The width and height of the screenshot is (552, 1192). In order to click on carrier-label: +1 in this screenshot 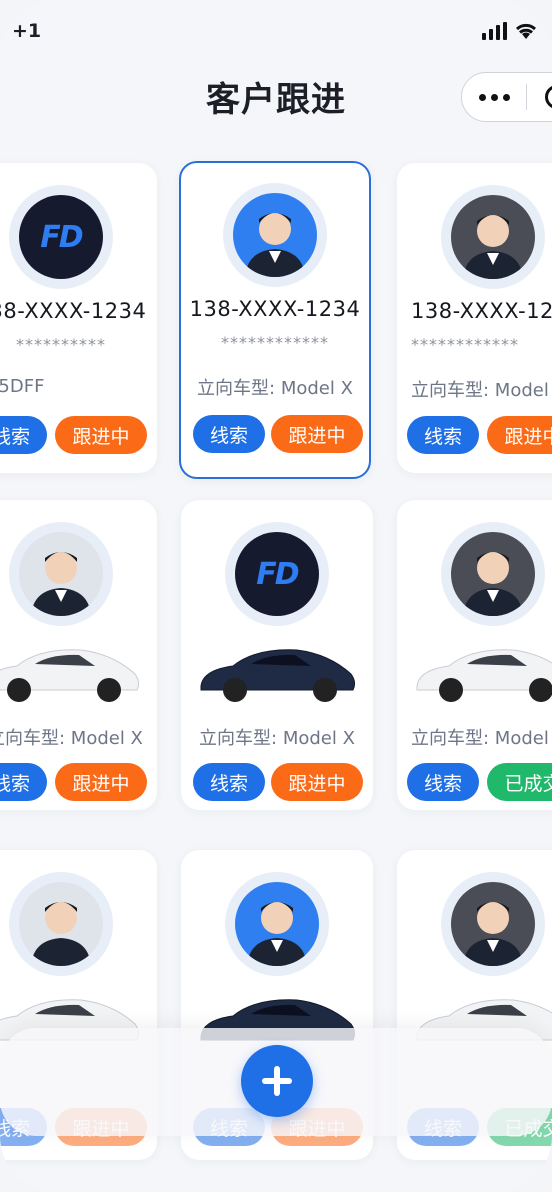, I will do `click(27, 31)`.